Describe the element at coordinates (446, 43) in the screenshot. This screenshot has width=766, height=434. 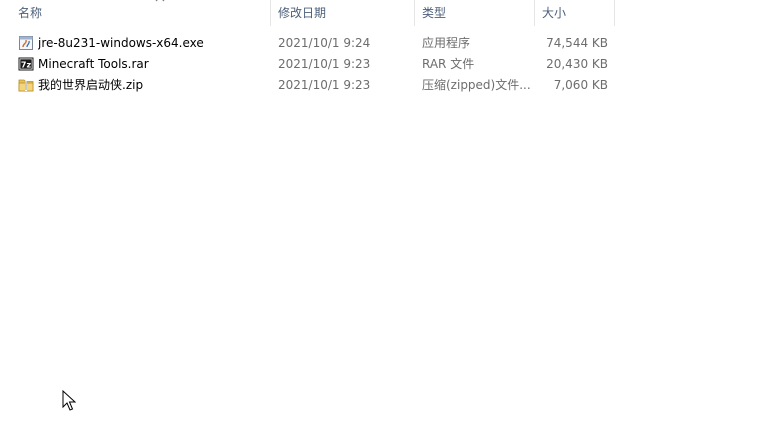
I see `file-type: 应用程序` at that location.